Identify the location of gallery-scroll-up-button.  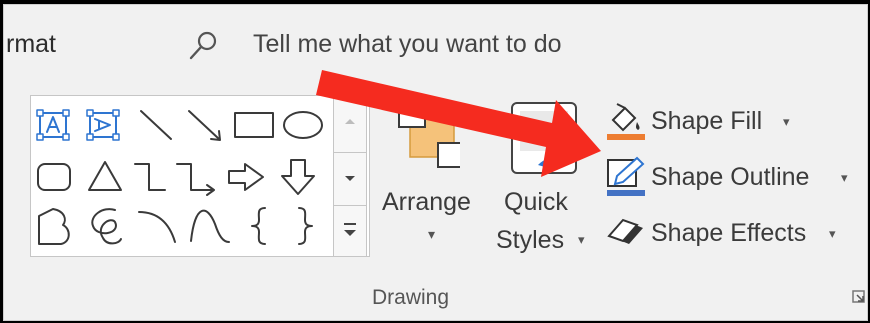
(350, 124).